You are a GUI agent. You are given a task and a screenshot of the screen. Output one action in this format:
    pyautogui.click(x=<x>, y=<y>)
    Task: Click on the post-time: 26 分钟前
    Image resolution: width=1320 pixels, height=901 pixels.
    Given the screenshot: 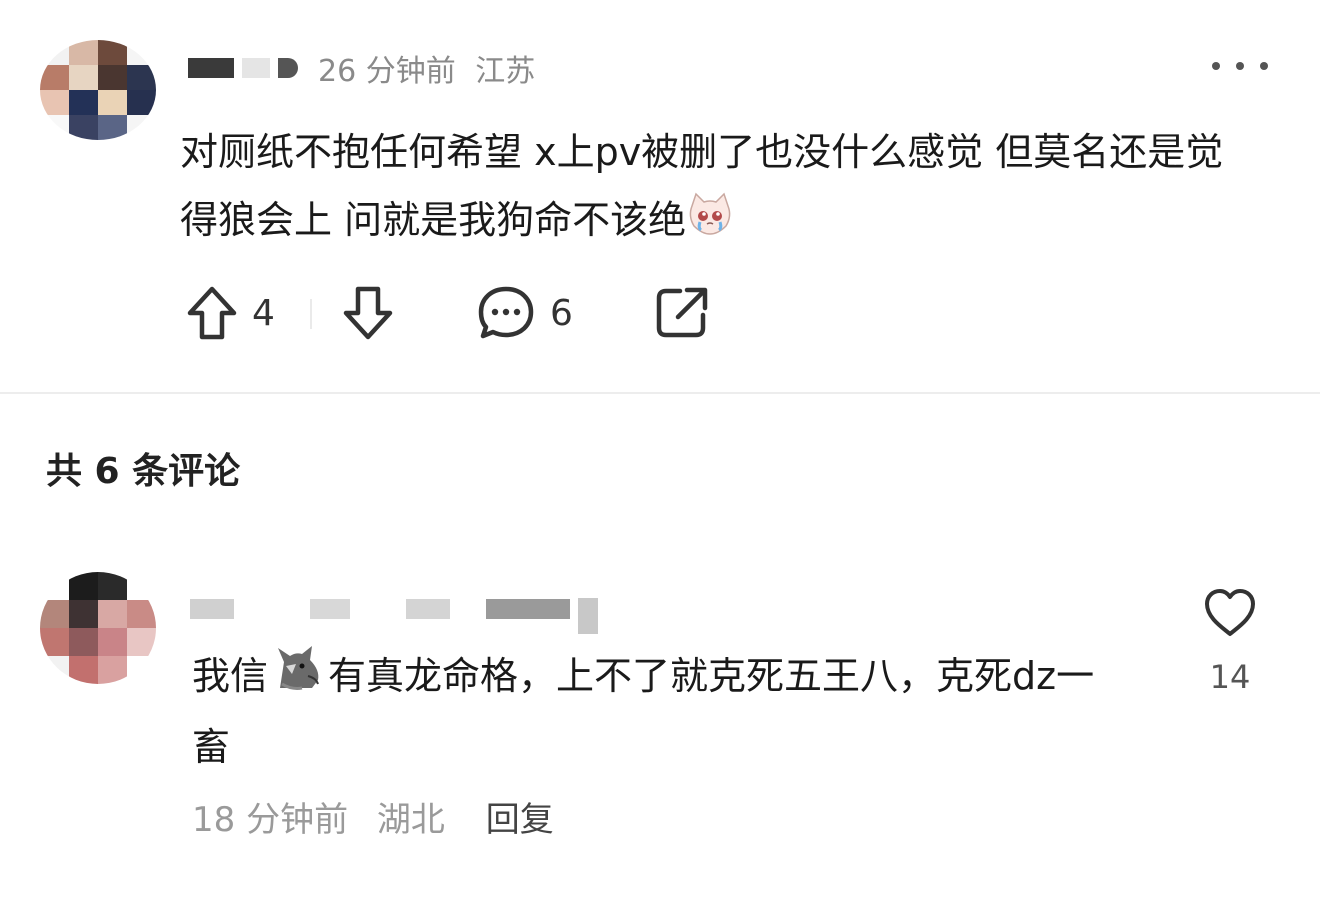 What is the action you would take?
    pyautogui.click(x=387, y=71)
    